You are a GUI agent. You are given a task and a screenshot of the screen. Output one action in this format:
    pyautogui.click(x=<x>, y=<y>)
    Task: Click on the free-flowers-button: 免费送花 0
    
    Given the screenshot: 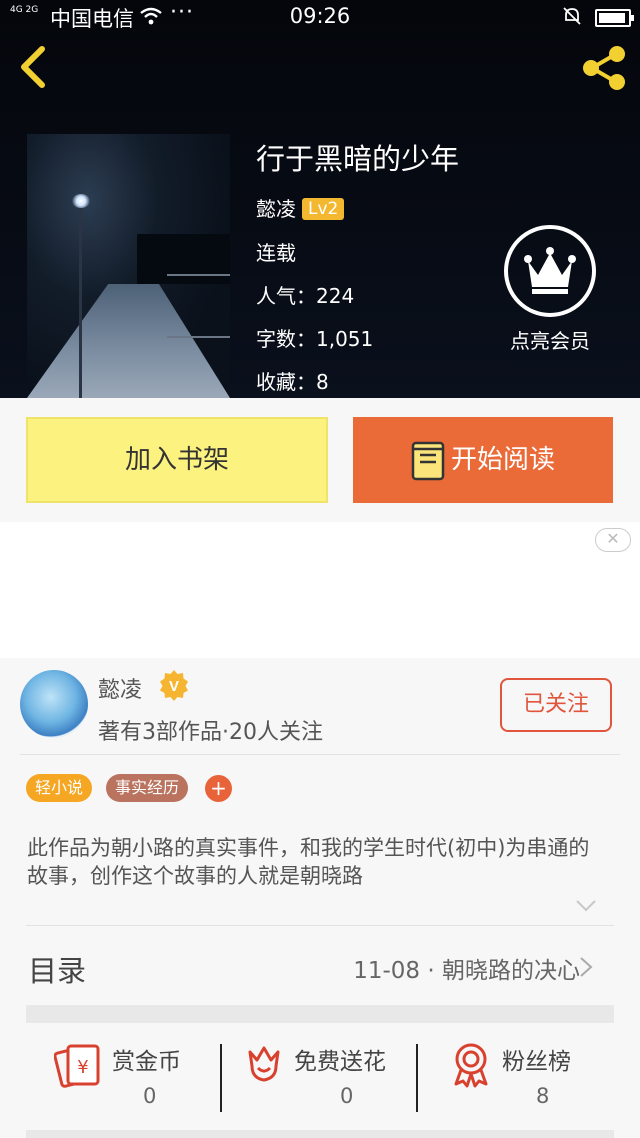 What is the action you would take?
    pyautogui.click(x=329, y=1070)
    